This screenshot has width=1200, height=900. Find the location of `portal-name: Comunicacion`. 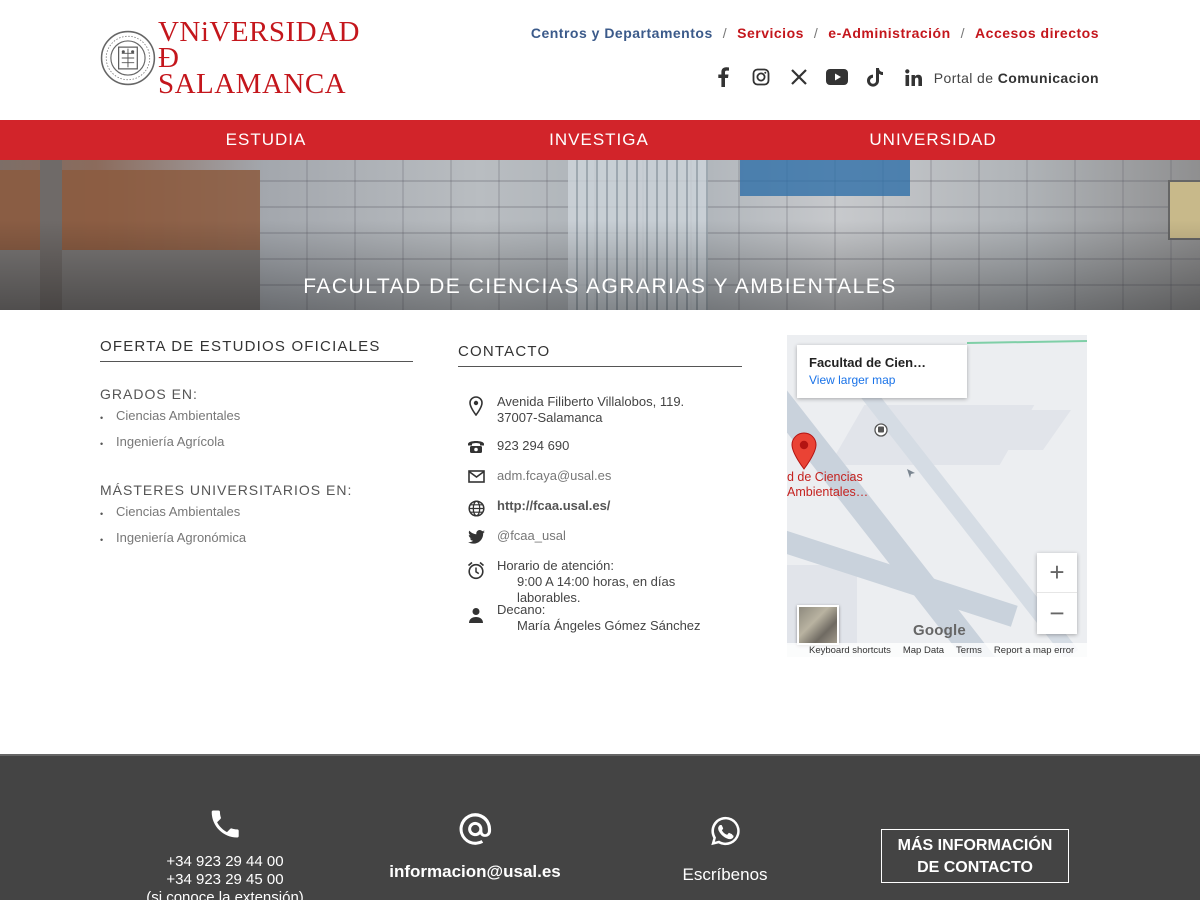

portal-name: Comunicacion is located at coordinates (1048, 78).